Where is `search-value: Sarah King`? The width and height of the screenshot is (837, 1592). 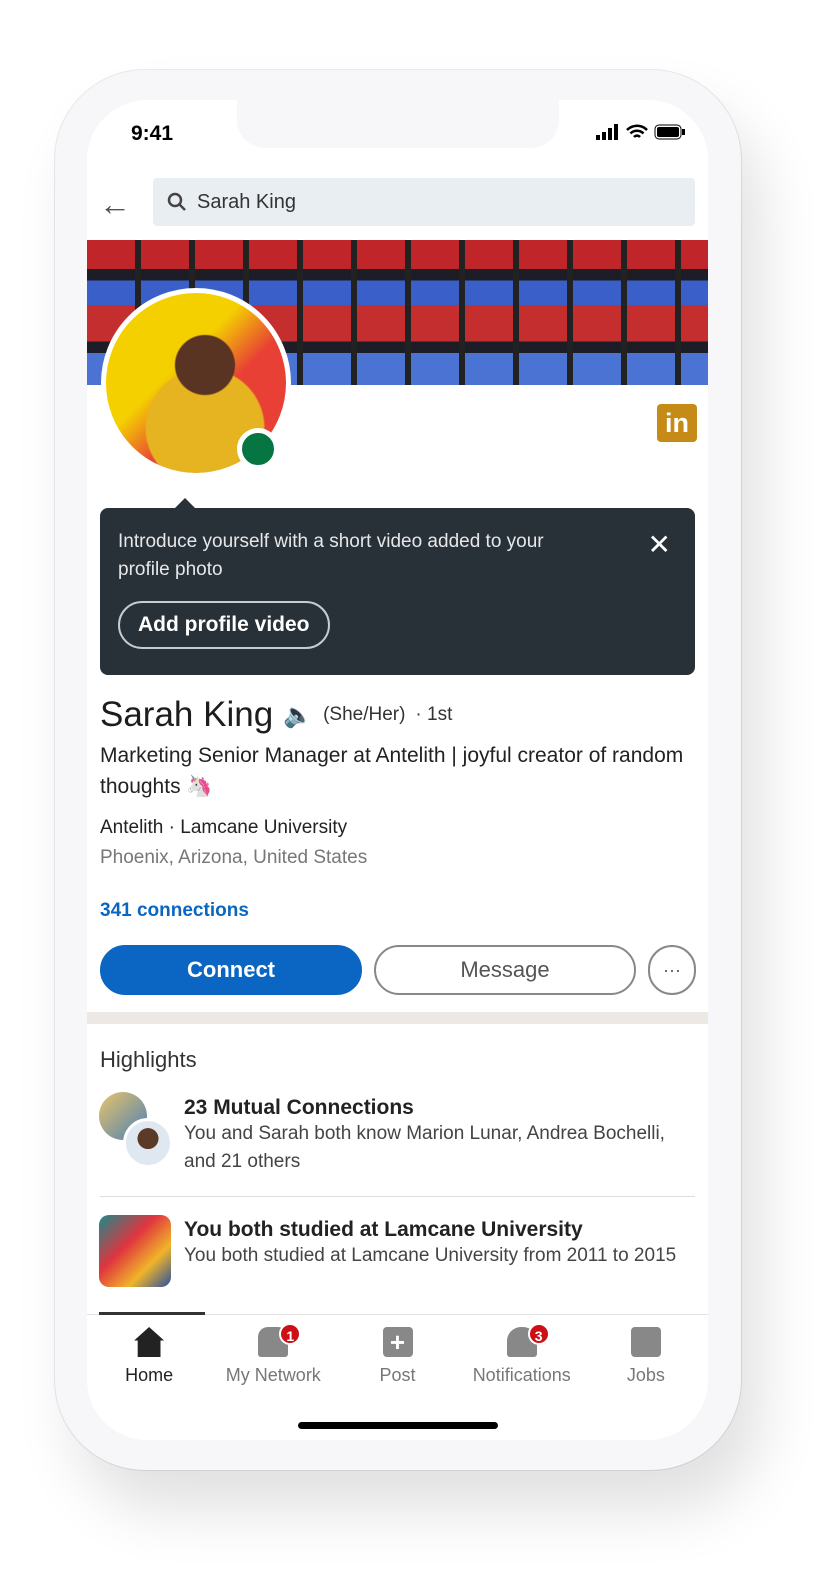
search-value: Sarah King is located at coordinates (246, 201).